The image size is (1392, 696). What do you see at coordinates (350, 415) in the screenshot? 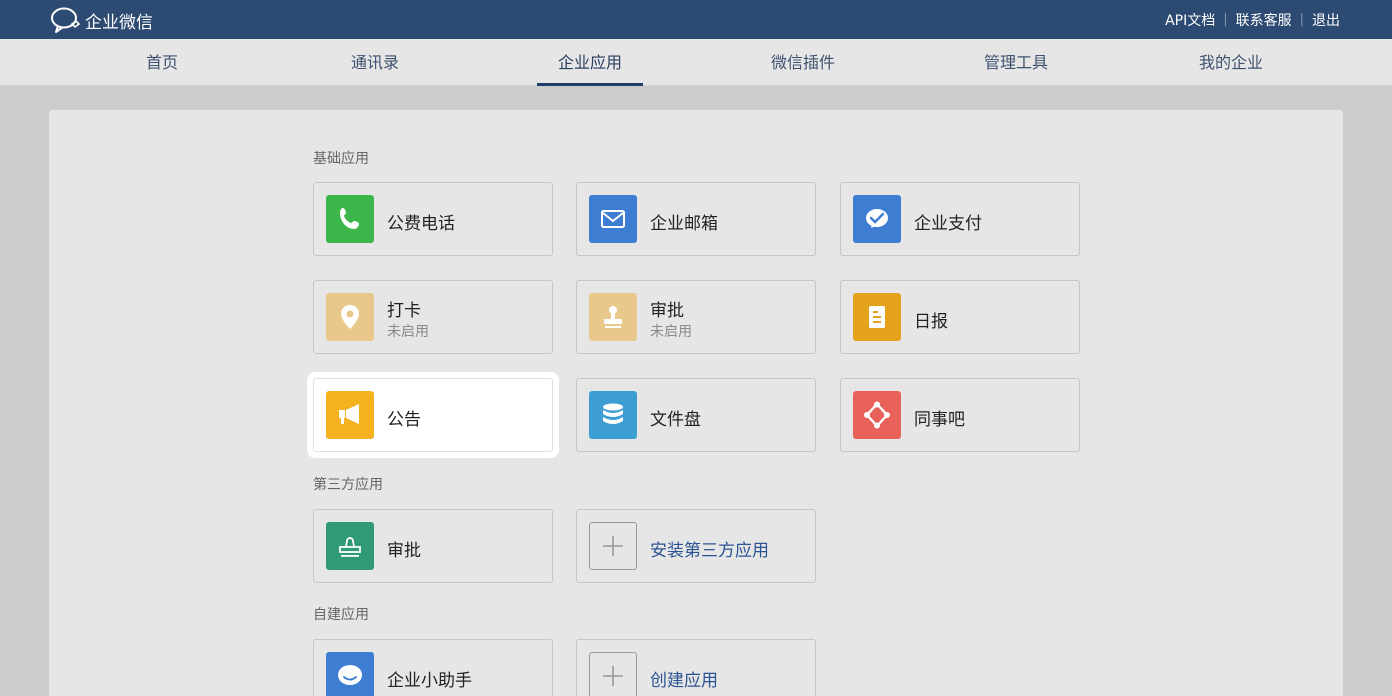
I see `megaphone-icon` at bounding box center [350, 415].